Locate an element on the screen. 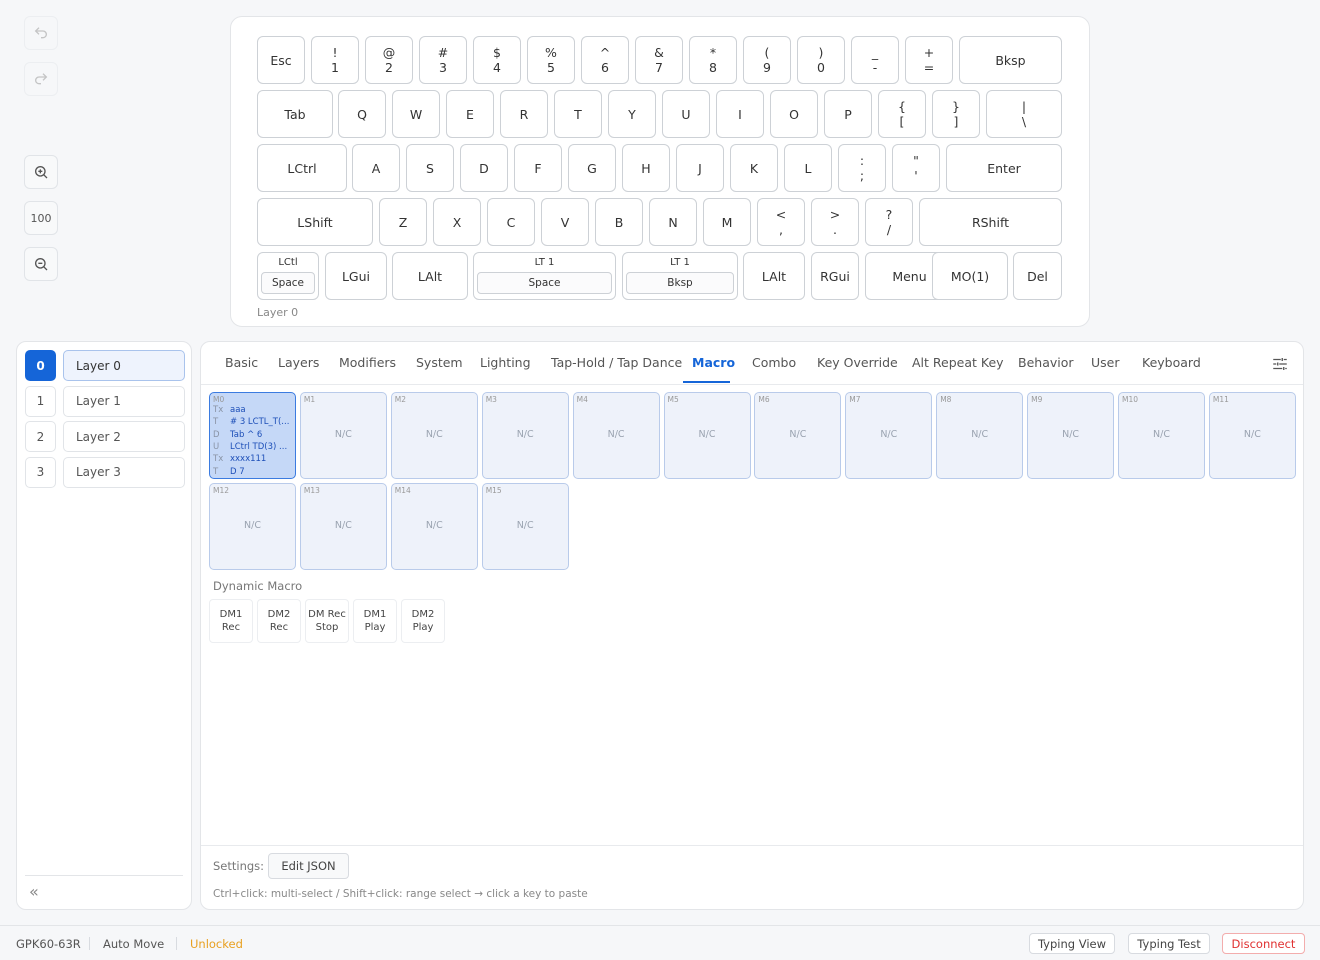 This screenshot has width=1320, height=960. macro-slot: M14 N/C is located at coordinates (434, 526).